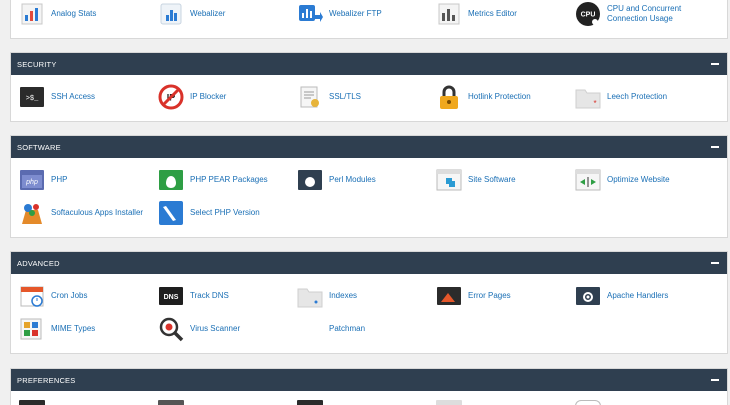  I want to click on dns-icon: DNS, so click(171, 296).